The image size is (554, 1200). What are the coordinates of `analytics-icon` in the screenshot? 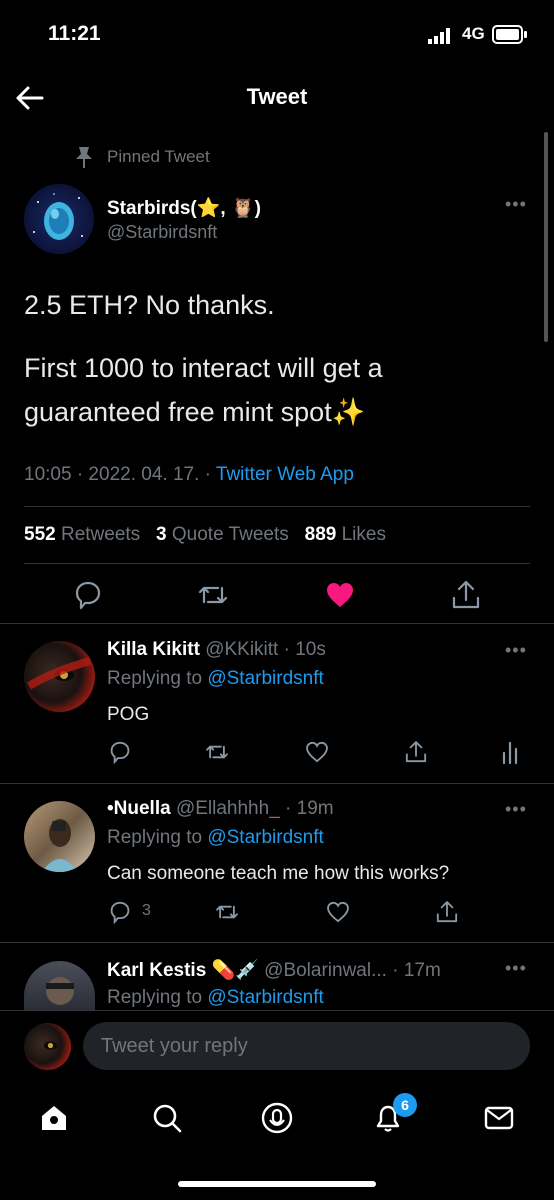 It's located at (511, 752).